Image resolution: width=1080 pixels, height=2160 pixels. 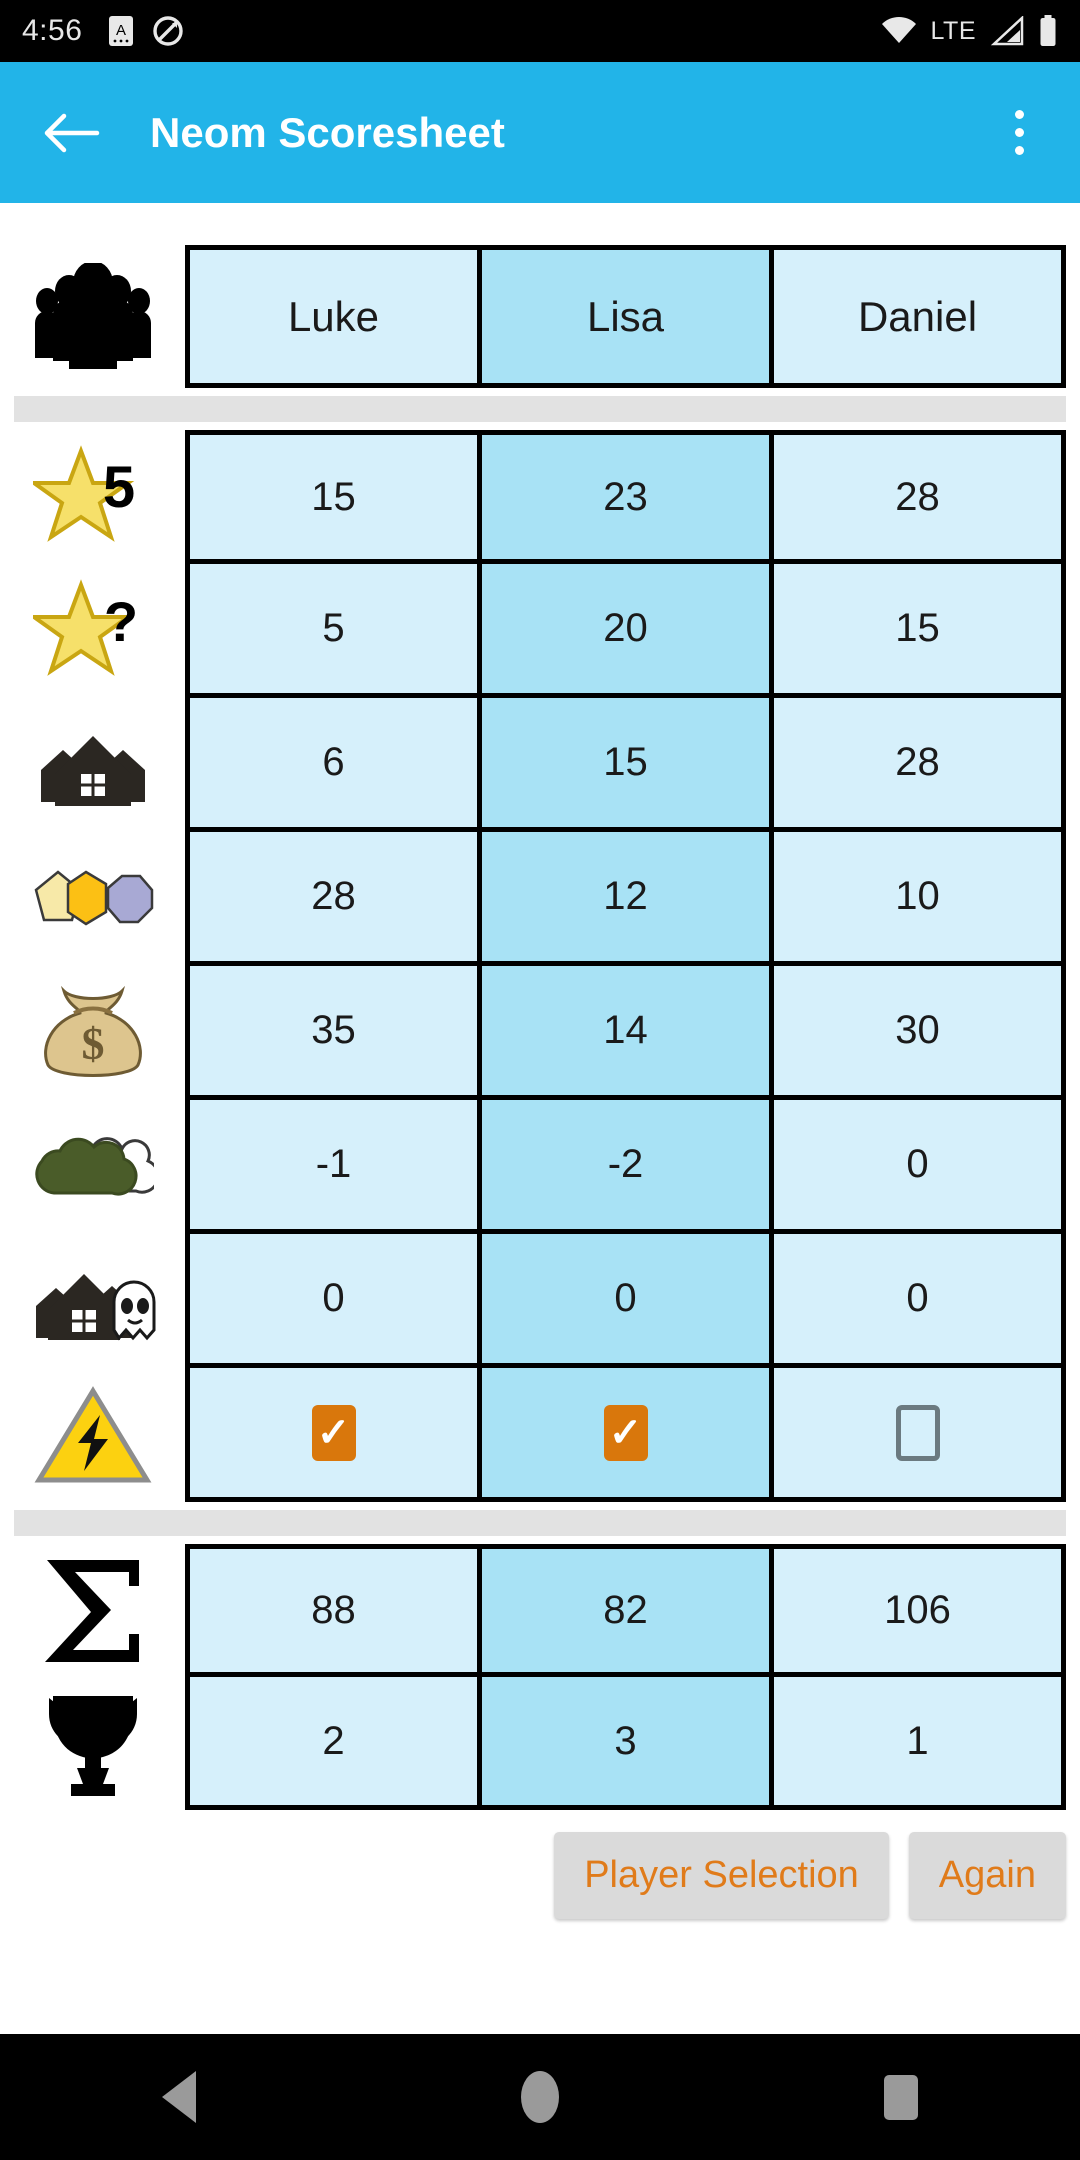 I want to click on score-cell: 35, so click(x=336, y=1030).